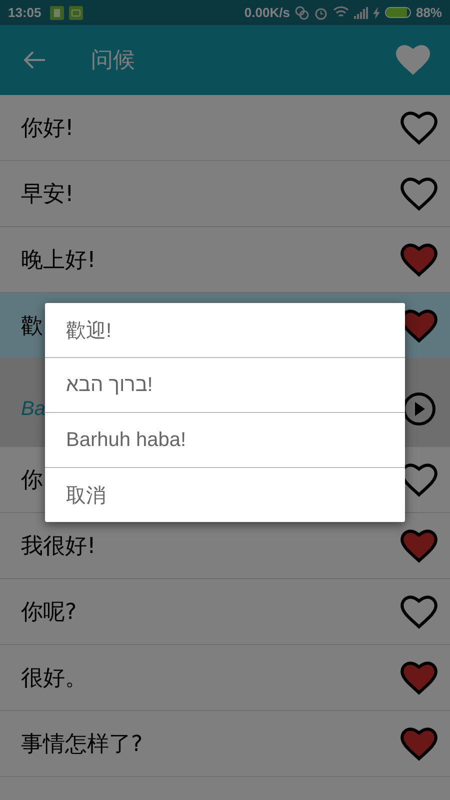 This screenshot has height=800, width=450. I want to click on phrase-text: 你好!, so click(47, 128).